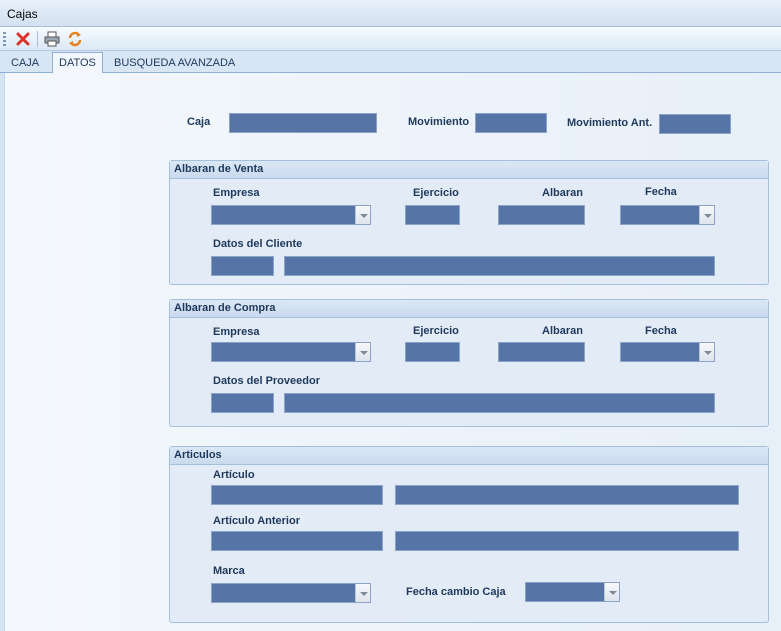  What do you see at coordinates (541, 352) in the screenshot?
I see `compra-albaran-field` at bounding box center [541, 352].